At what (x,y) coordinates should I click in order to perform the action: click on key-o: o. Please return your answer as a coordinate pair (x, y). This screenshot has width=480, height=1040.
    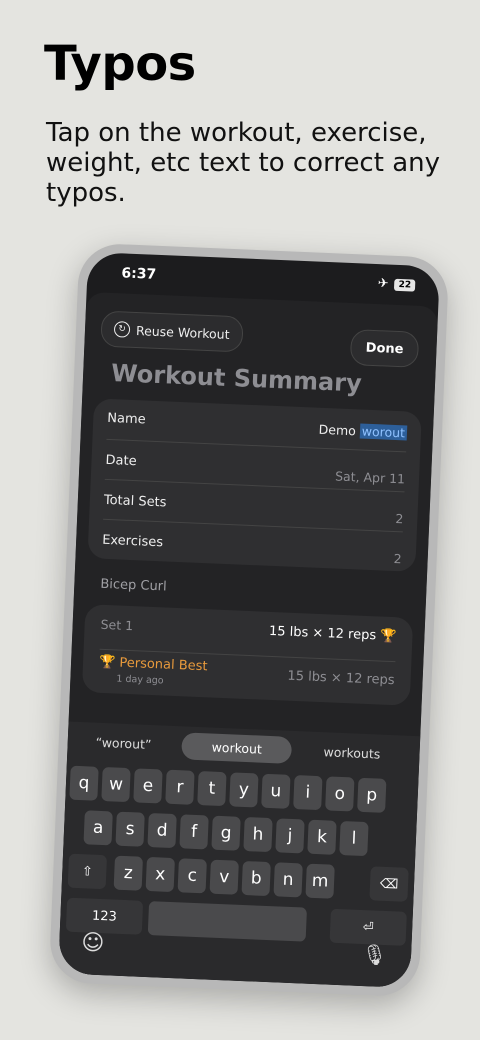
    Looking at the image, I should click on (340, 794).